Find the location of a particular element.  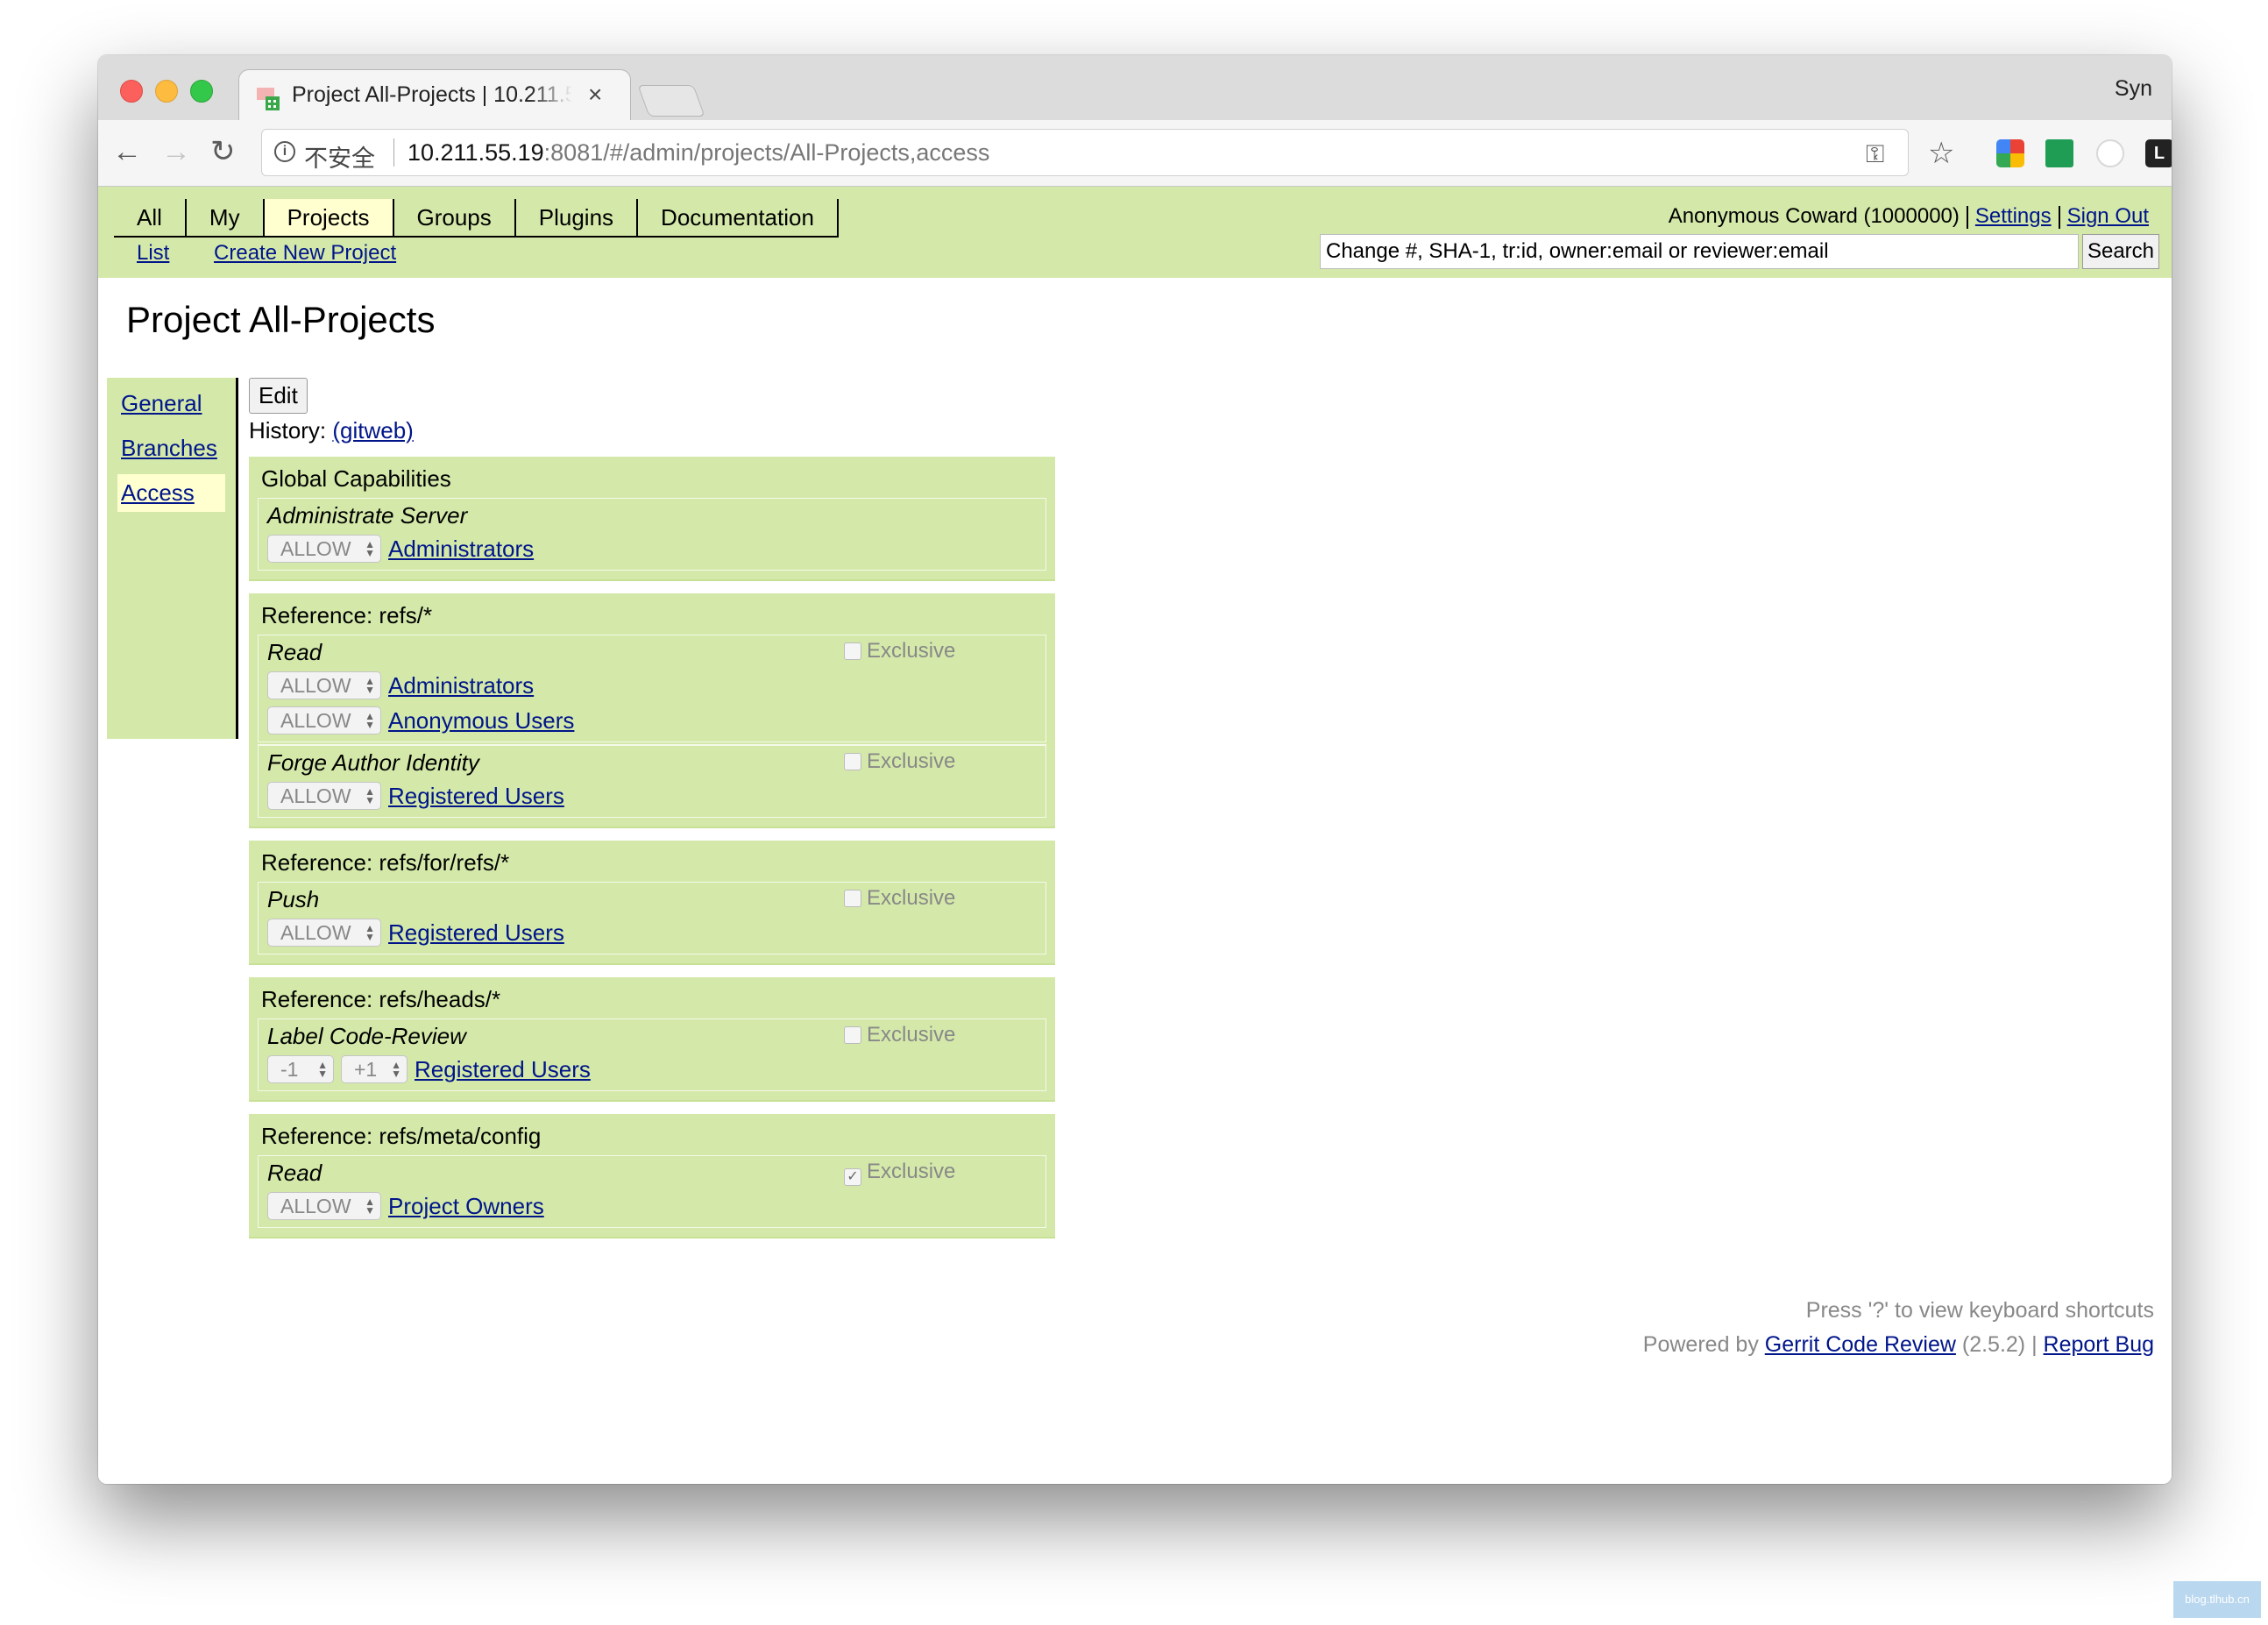

browser-tab-active: Project All-Projects | 10.211.55.19 × is located at coordinates (434, 94).